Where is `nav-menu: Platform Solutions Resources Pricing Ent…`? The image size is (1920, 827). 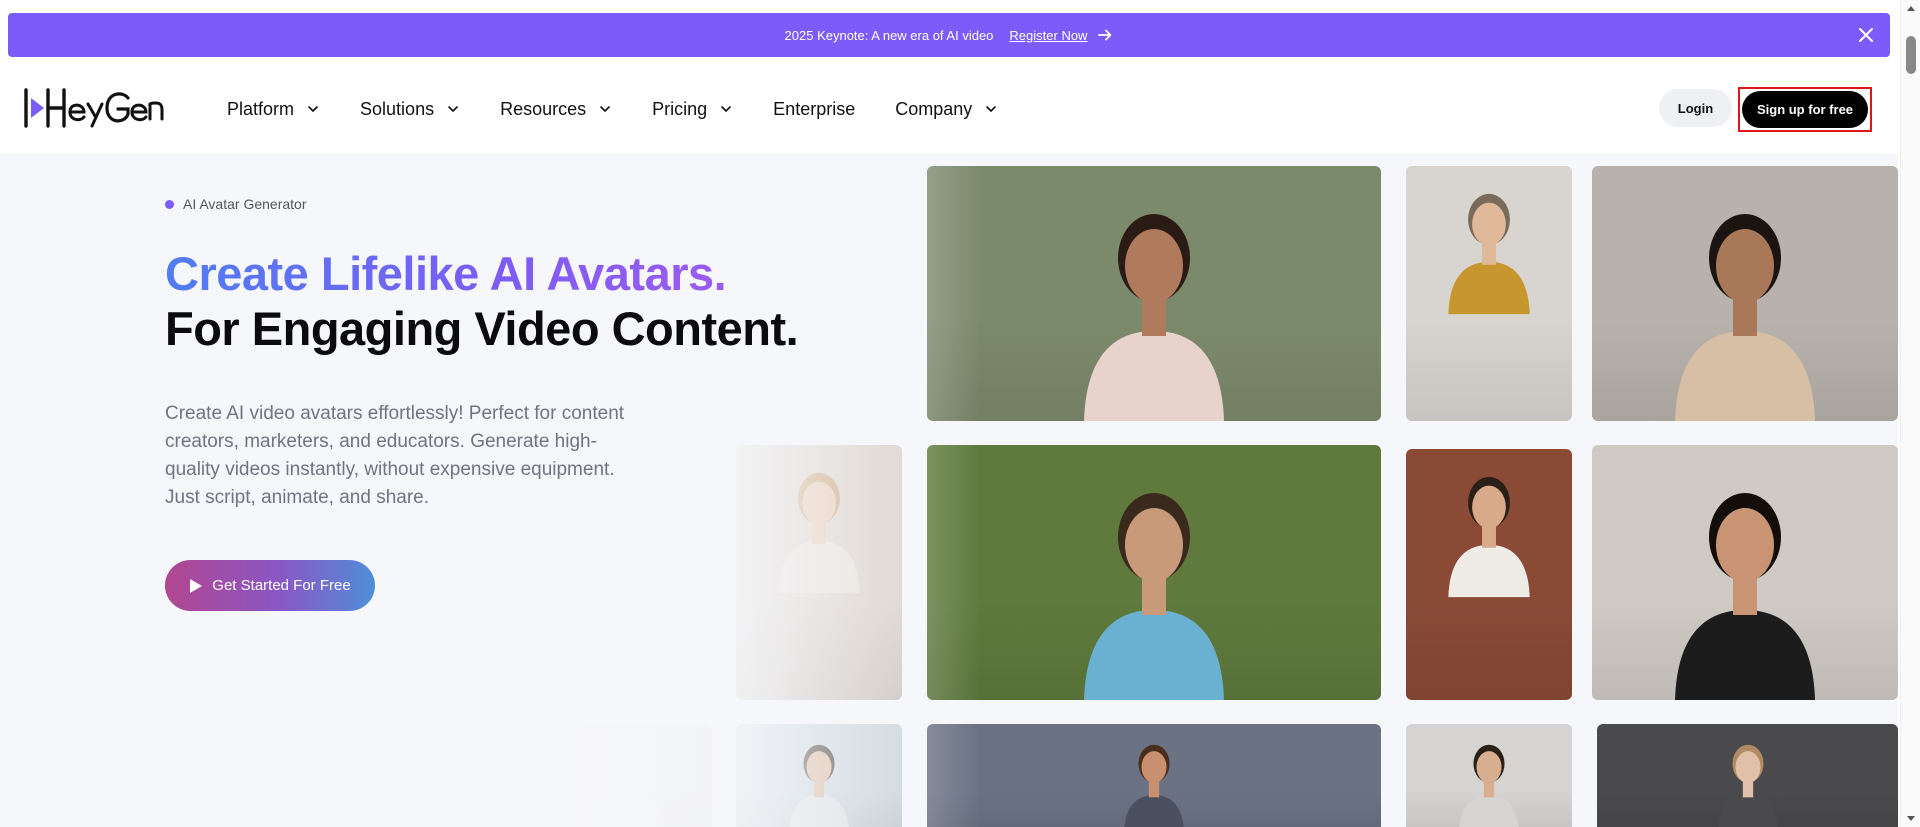 nav-menu: Platform Solutions Resources Pricing Ent… is located at coordinates (632, 109).